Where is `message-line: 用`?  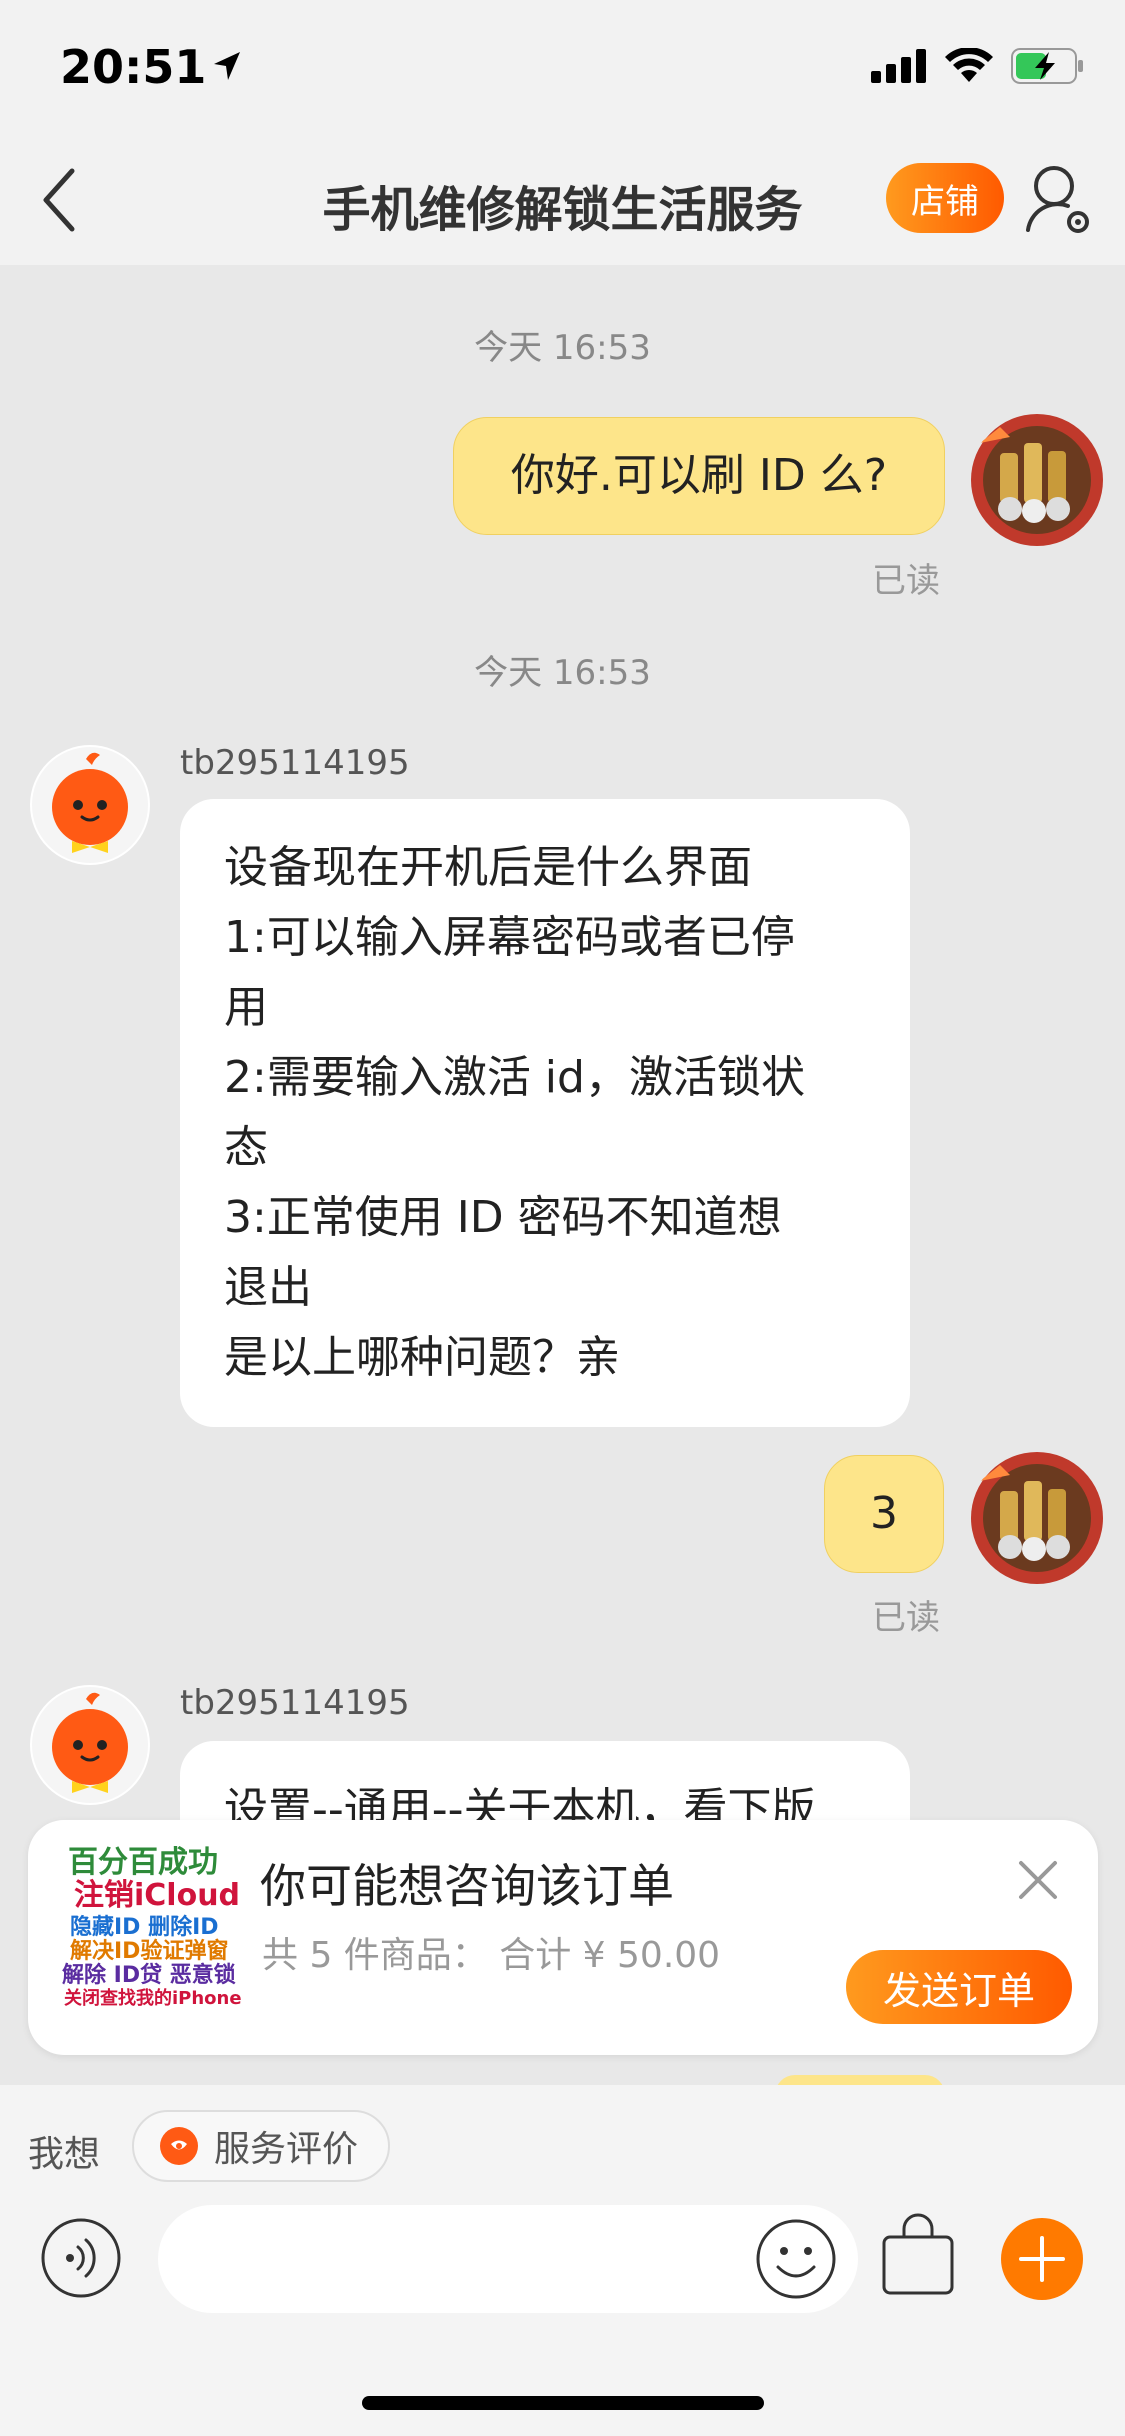 message-line: 用 is located at coordinates (246, 1007).